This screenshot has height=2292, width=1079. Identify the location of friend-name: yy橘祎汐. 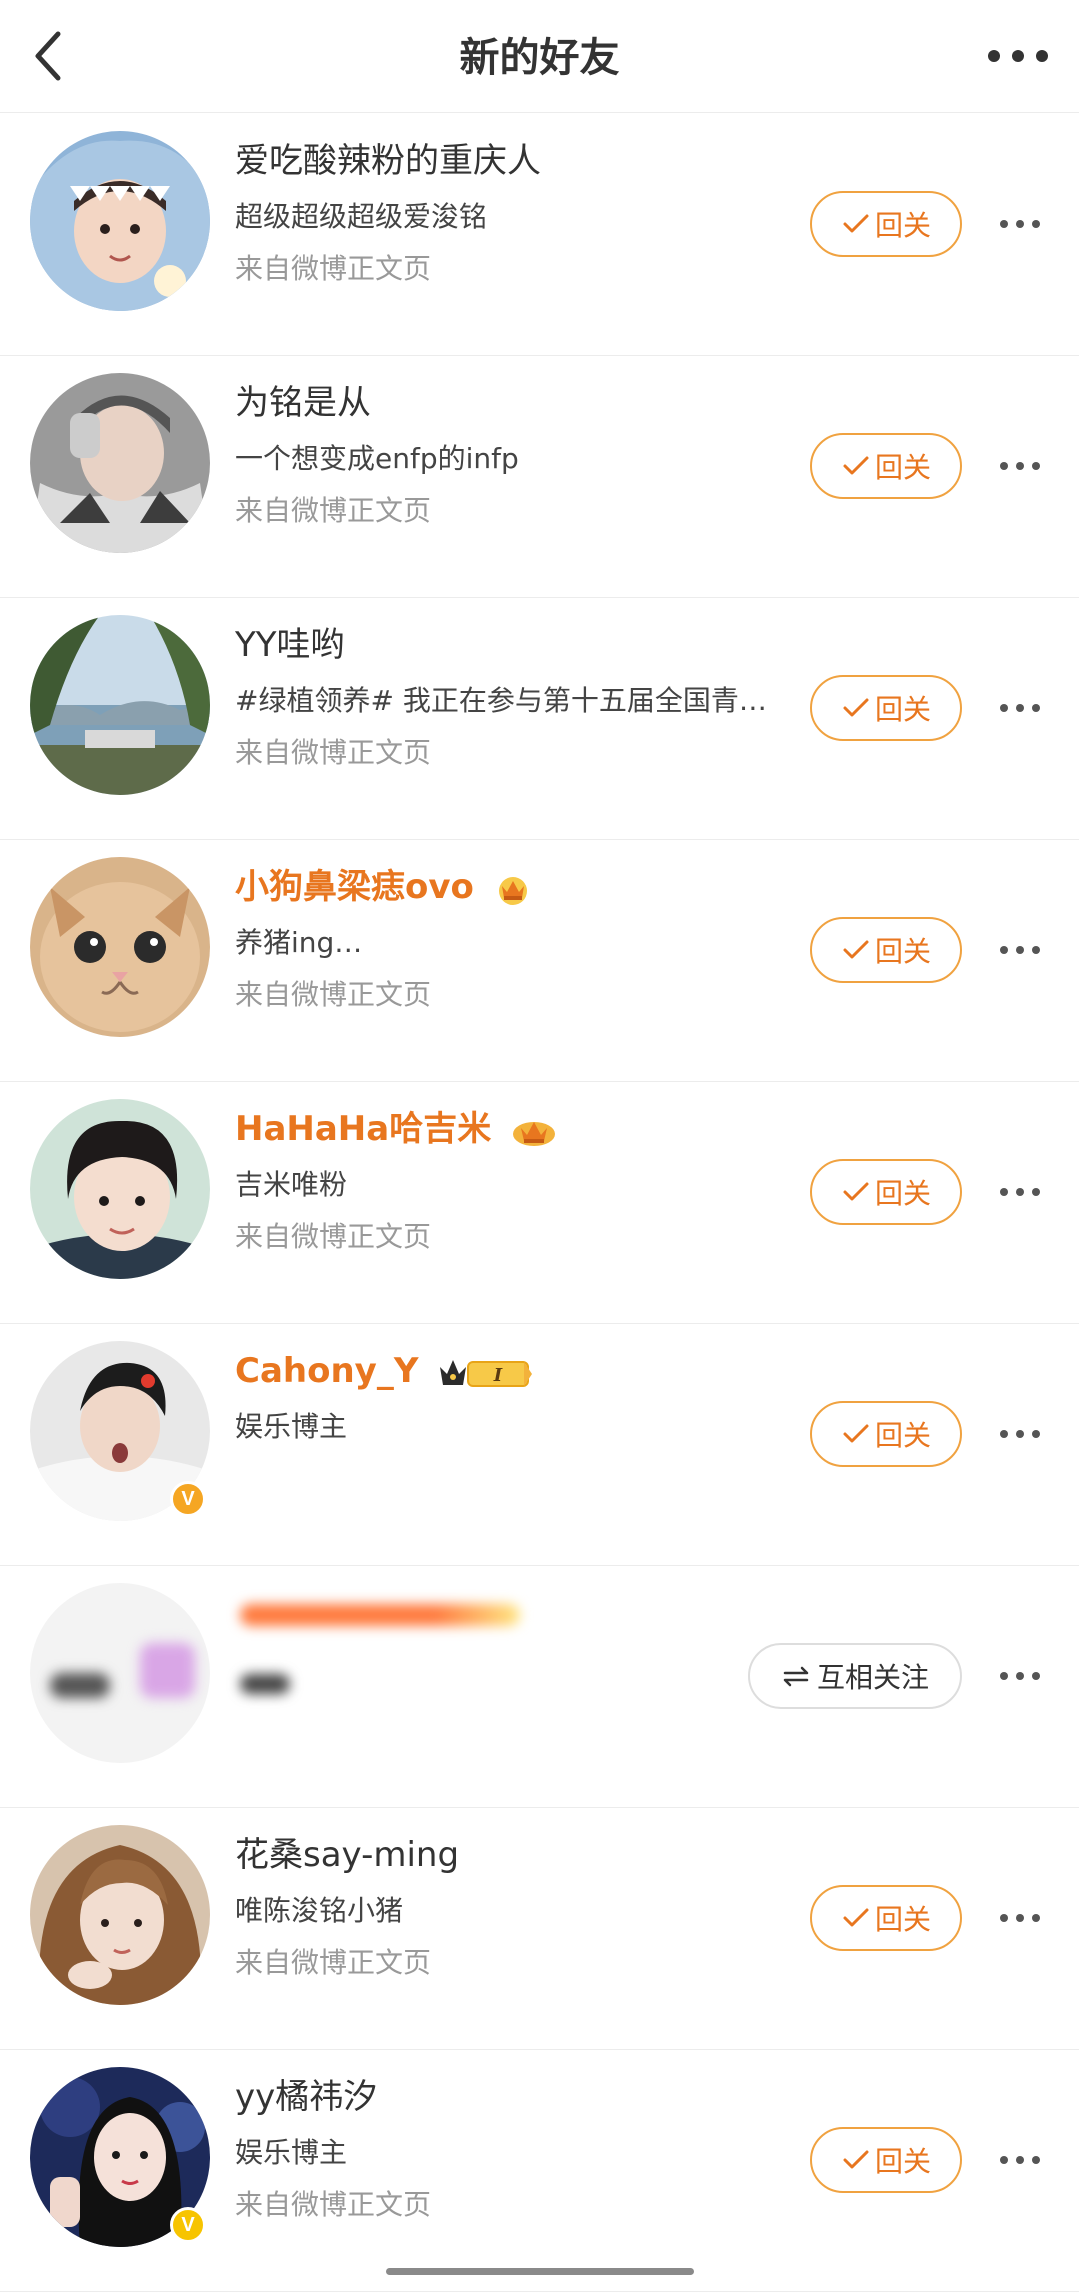
(306, 2097).